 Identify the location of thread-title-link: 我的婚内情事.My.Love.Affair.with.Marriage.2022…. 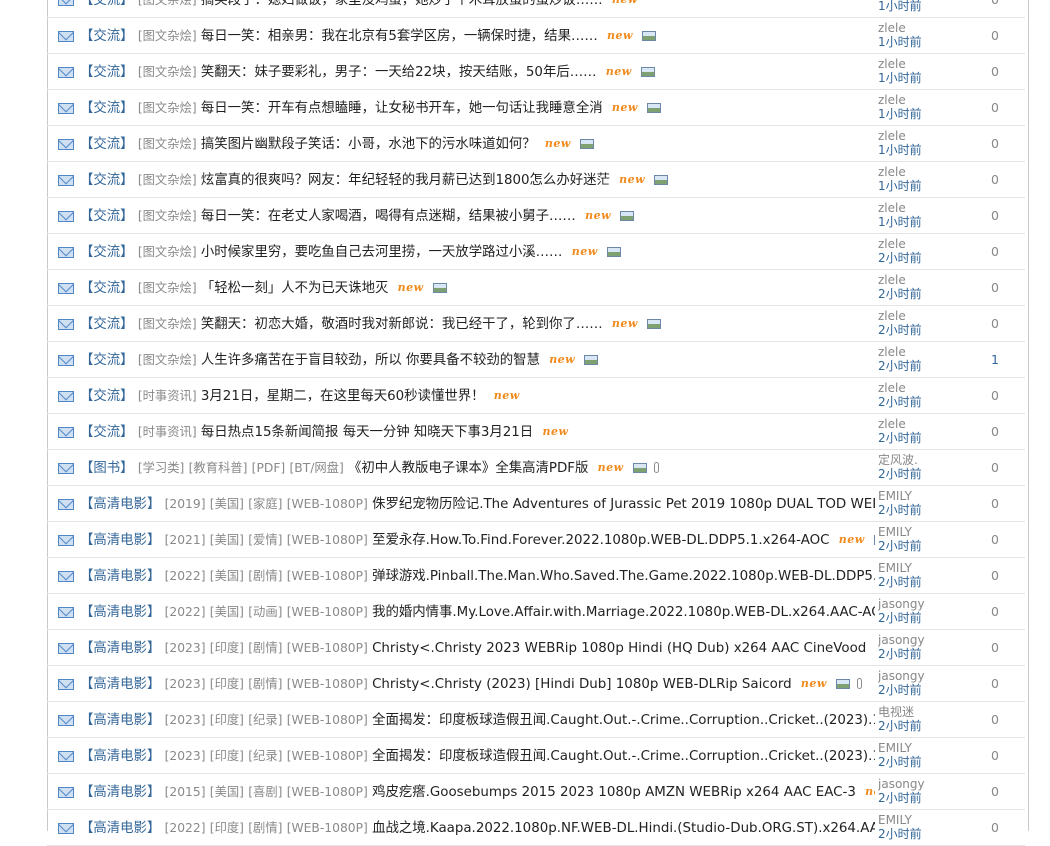
(623, 612).